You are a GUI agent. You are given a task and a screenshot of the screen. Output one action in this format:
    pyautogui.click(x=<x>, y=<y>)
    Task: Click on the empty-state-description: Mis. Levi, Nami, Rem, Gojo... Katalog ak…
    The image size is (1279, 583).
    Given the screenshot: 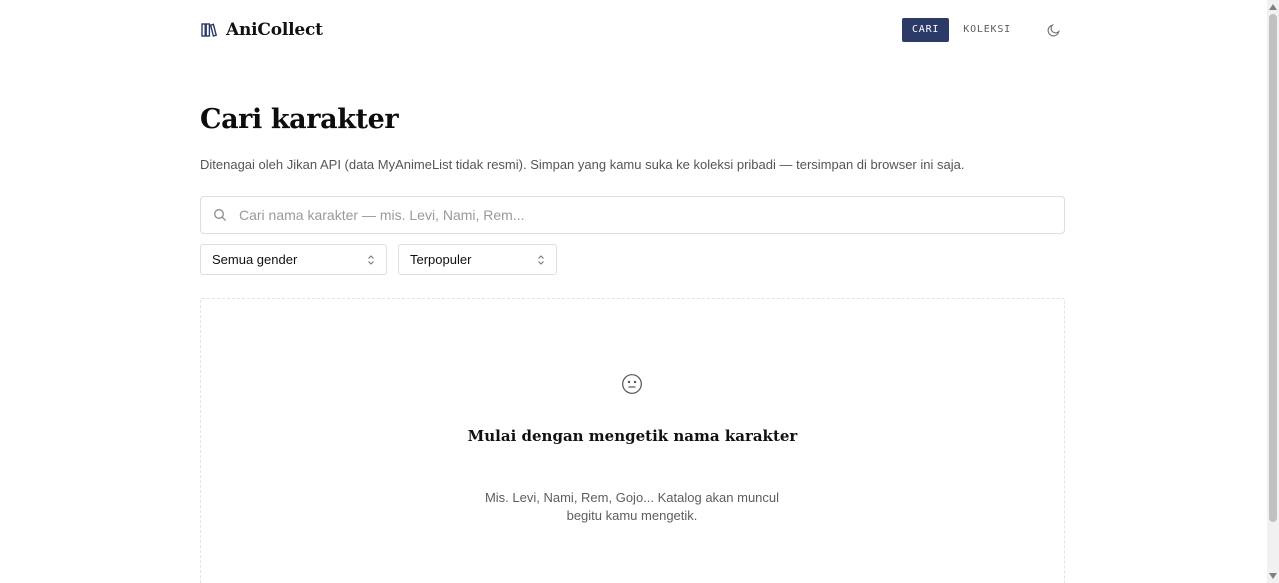 What is the action you would take?
    pyautogui.click(x=632, y=506)
    